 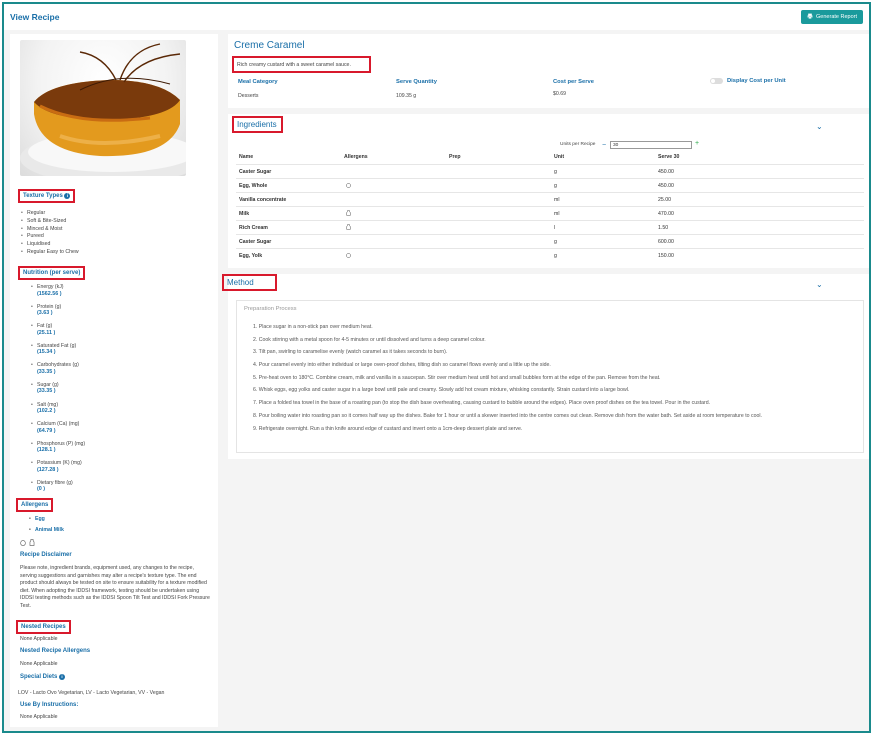 I want to click on recipe-name: Creme Caramel, so click(x=269, y=45).